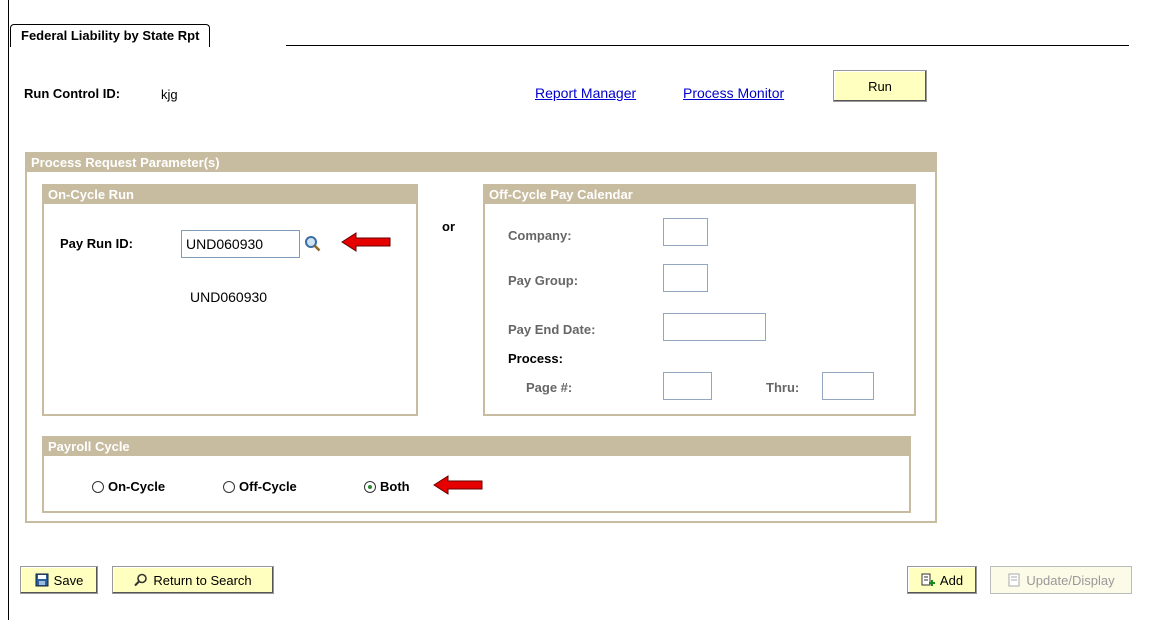 This screenshot has height=620, width=1153. I want to click on radio-on-cycle: On-Cycle, so click(128, 486).